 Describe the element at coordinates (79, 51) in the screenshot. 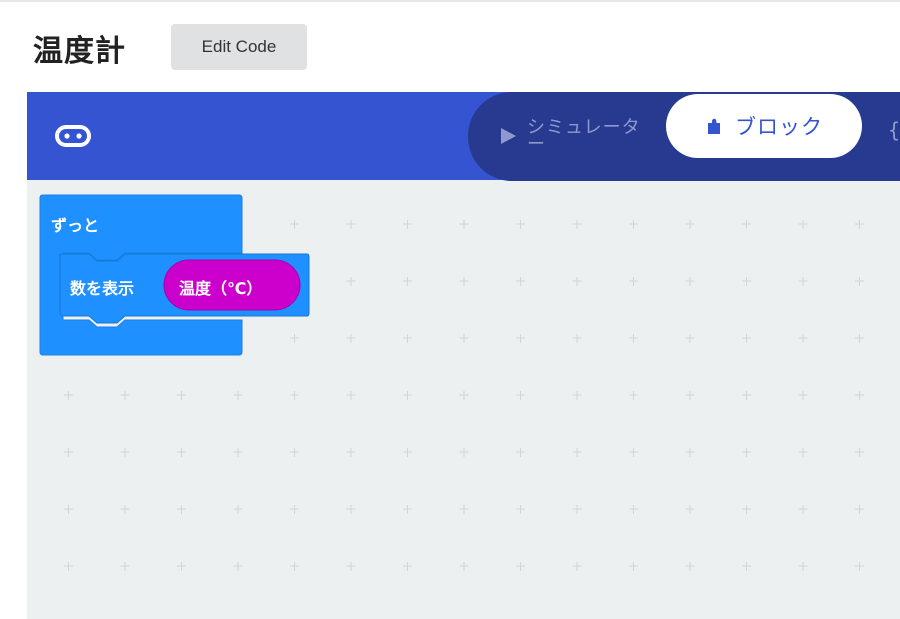

I see `page-title: 温度計` at that location.